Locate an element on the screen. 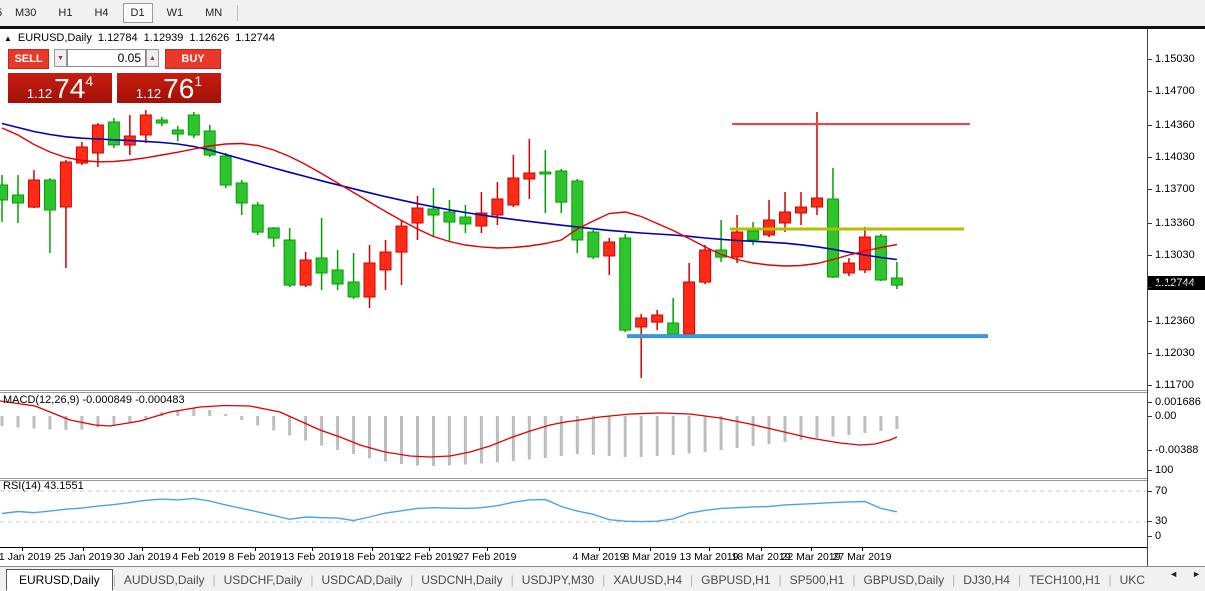 Image resolution: width=1205 pixels, height=591 pixels. tab-scroll-arrows: ◄ ► is located at coordinates (1185, 574).